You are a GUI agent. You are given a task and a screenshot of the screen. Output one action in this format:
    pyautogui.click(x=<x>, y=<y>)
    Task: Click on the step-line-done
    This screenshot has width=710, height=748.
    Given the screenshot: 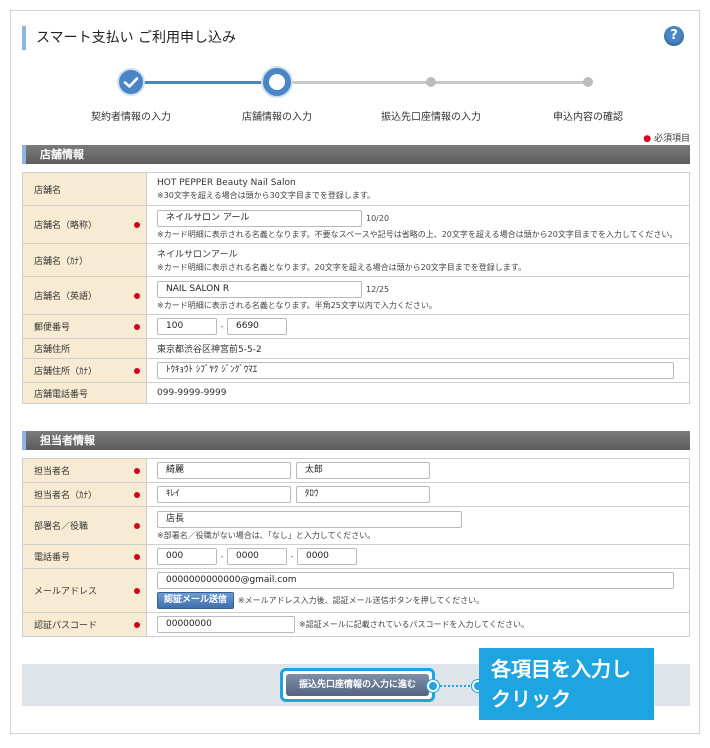 What is the action you would take?
    pyautogui.click(x=204, y=82)
    